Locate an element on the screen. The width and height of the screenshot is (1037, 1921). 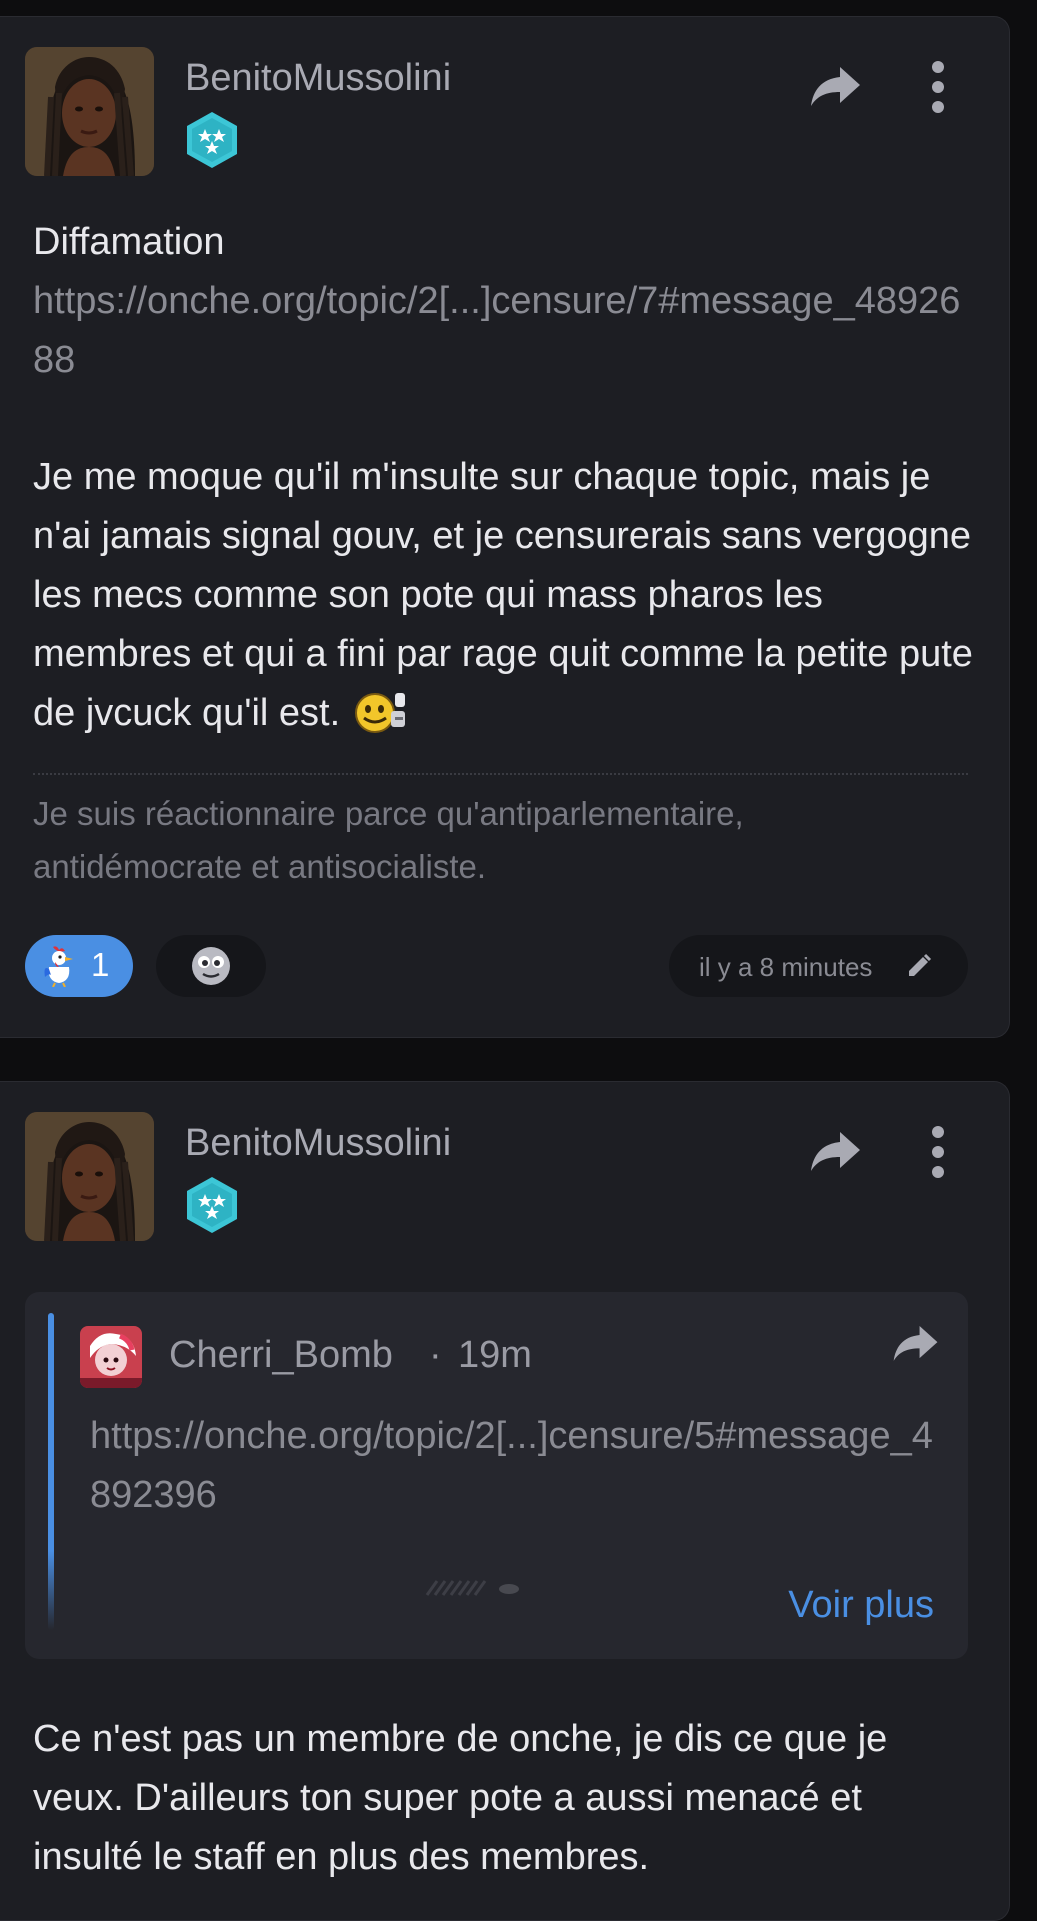
quote-author-avatar is located at coordinates (111, 1357).